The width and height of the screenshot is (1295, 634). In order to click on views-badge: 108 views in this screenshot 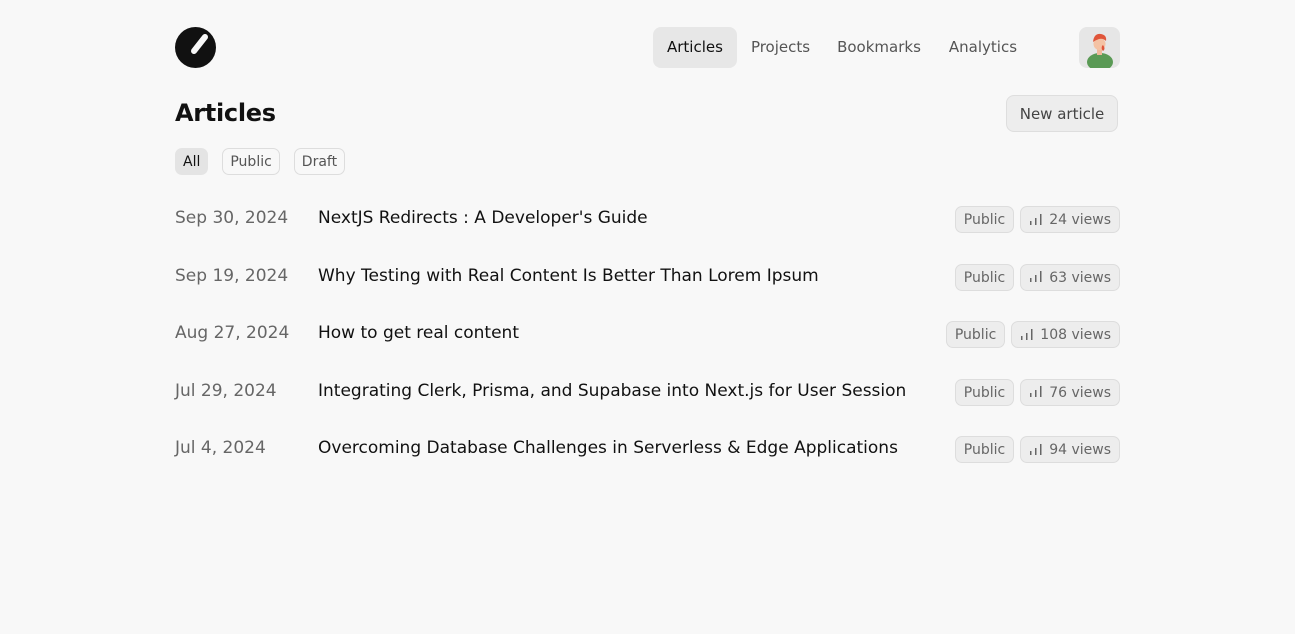, I will do `click(1065, 334)`.